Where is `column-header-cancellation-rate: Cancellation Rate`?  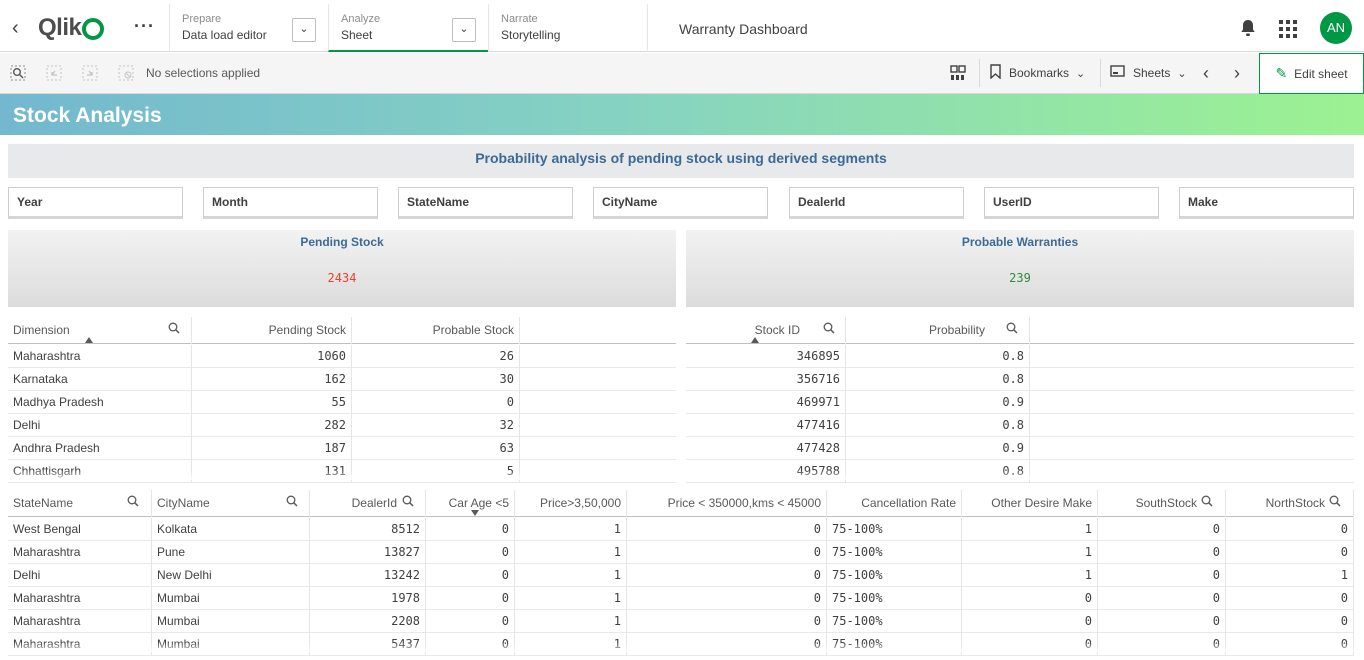
column-header-cancellation-rate: Cancellation Rate is located at coordinates (894, 503).